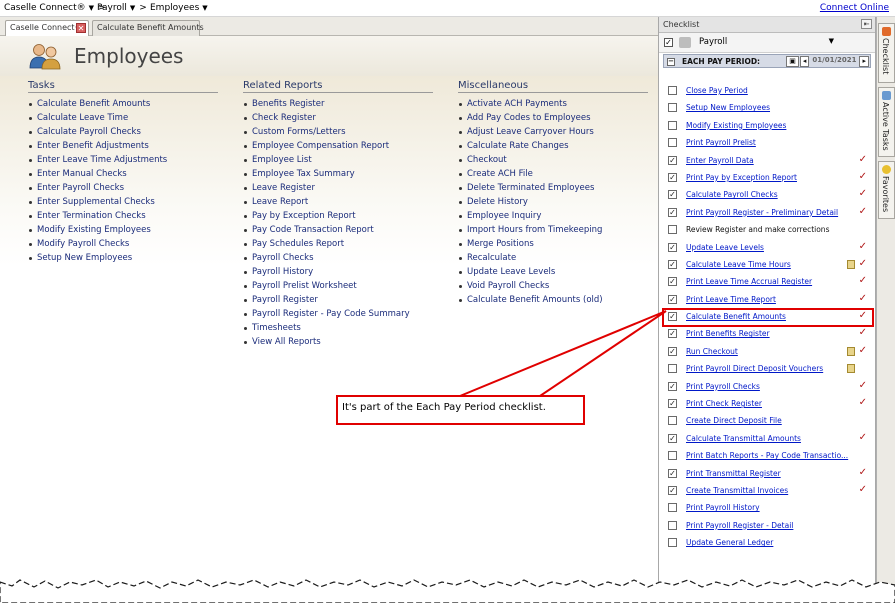  Describe the element at coordinates (553, 202) in the screenshot. I see `misc-link: Delete History` at that location.